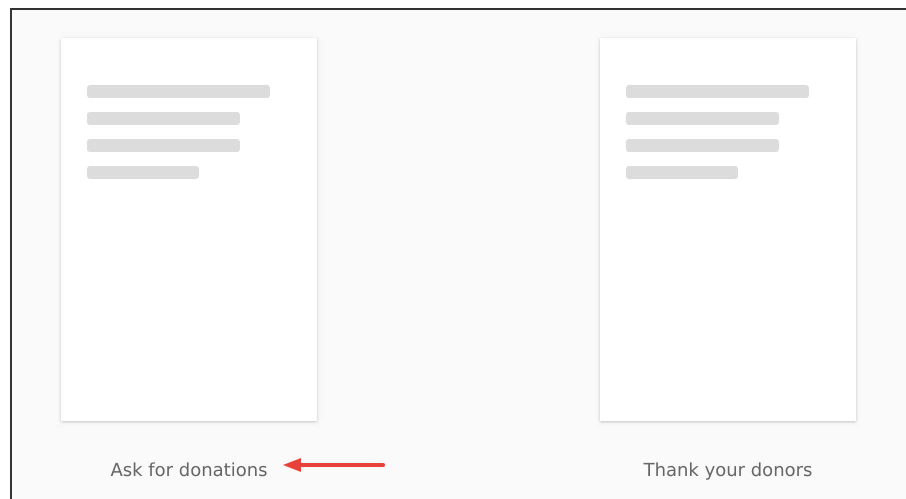 The image size is (906, 499). What do you see at coordinates (334, 465) in the screenshot?
I see `arrow-icon` at bounding box center [334, 465].